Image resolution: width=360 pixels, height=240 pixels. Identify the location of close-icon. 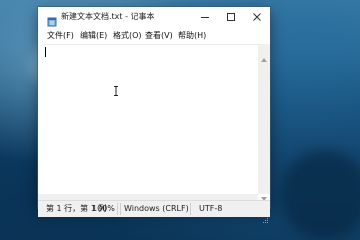
(257, 17).